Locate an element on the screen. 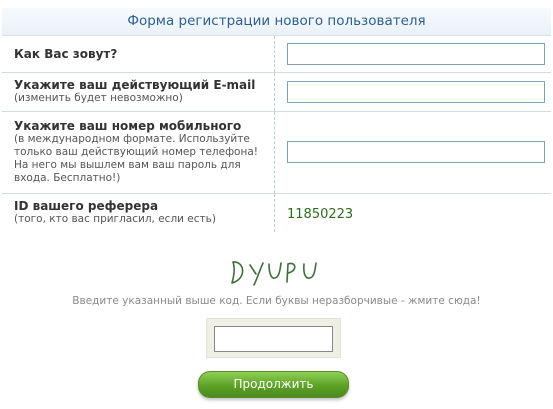 This screenshot has height=409, width=553. referrer-label: ID вашего реферера is located at coordinates (86, 206).